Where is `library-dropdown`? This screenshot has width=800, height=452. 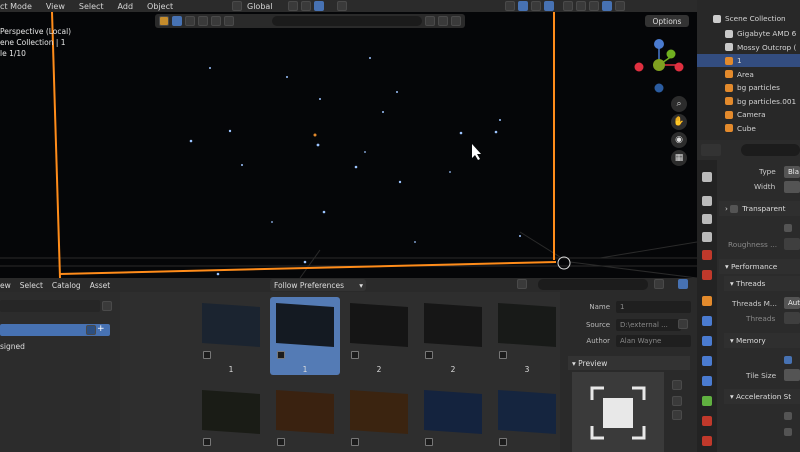
library-dropdown is located at coordinates (50, 306).